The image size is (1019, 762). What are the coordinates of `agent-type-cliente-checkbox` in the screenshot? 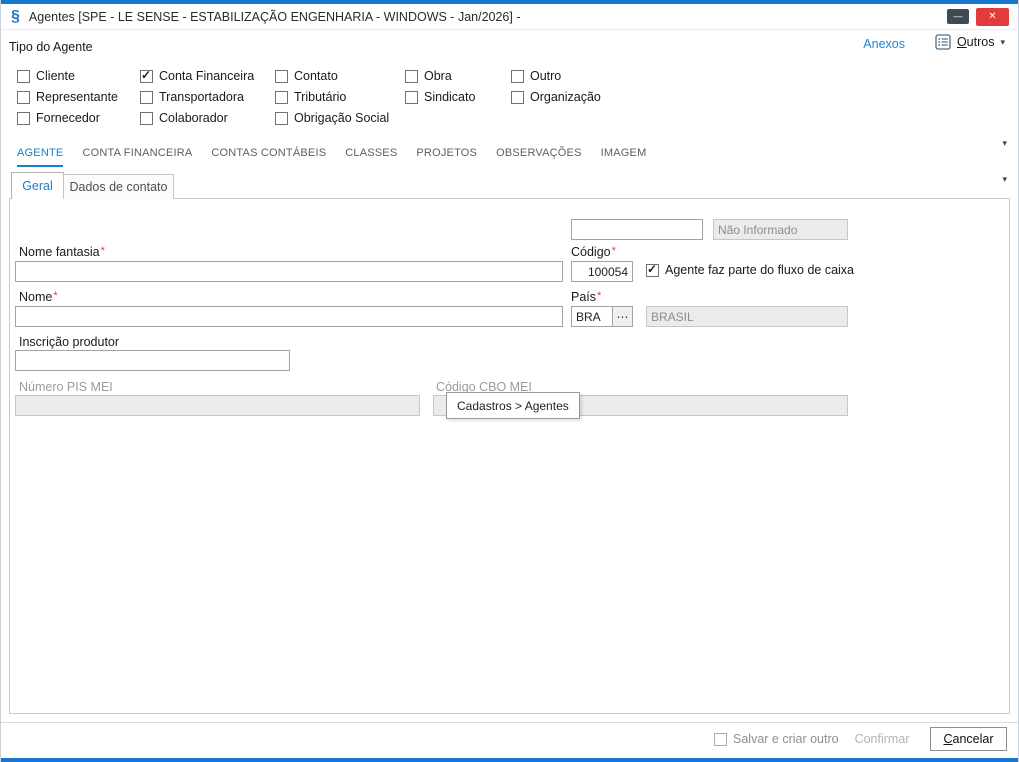 It's located at (23, 76).